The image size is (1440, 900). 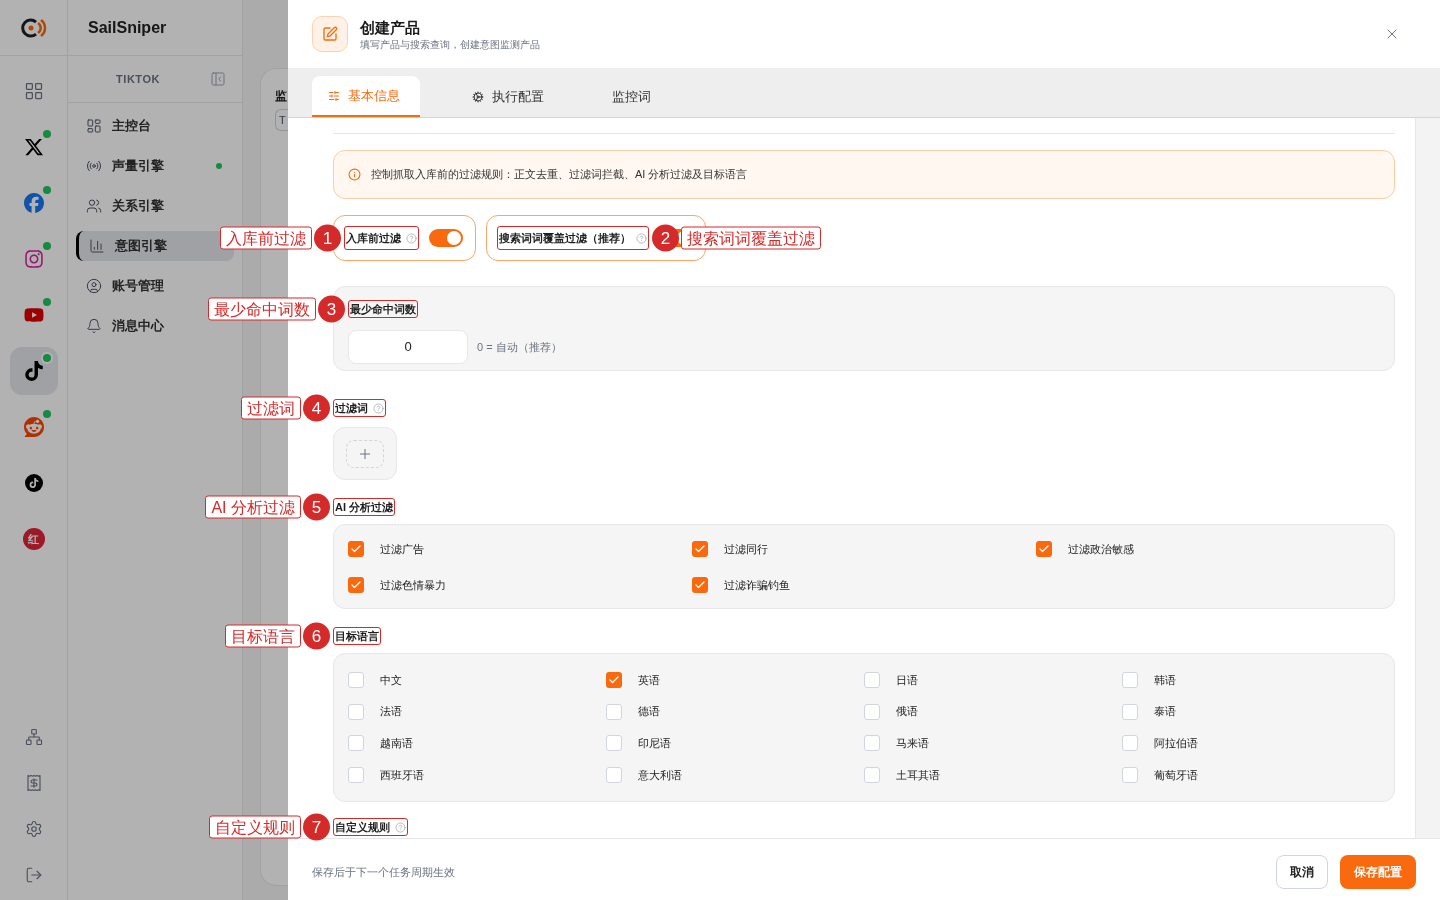 I want to click on checkbox-label: 俄语, so click(x=907, y=712).